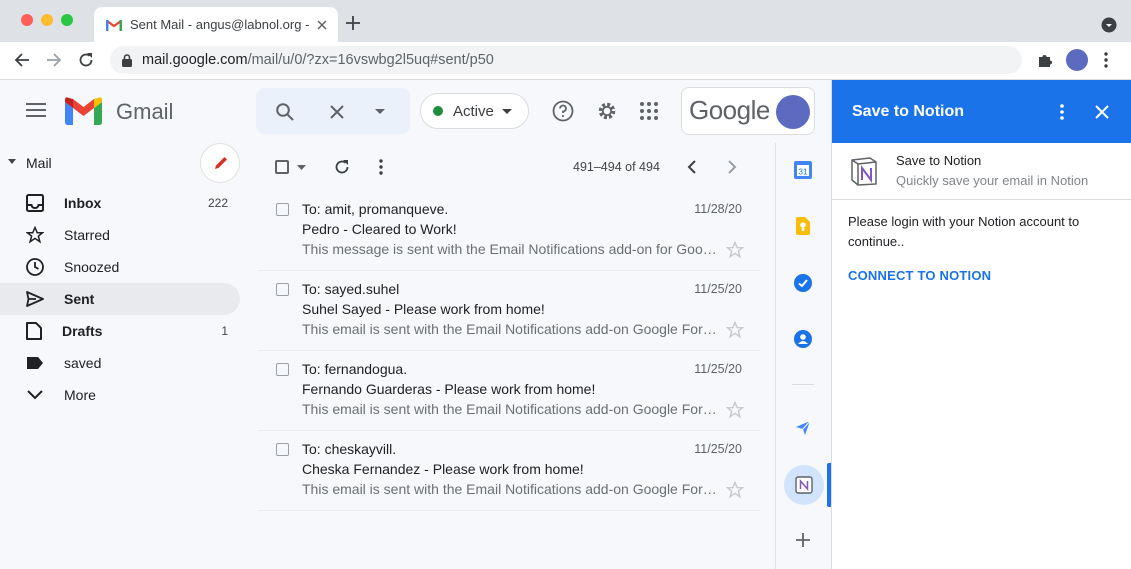  What do you see at coordinates (120, 395) in the screenshot?
I see `sidebar-item-more: More` at bounding box center [120, 395].